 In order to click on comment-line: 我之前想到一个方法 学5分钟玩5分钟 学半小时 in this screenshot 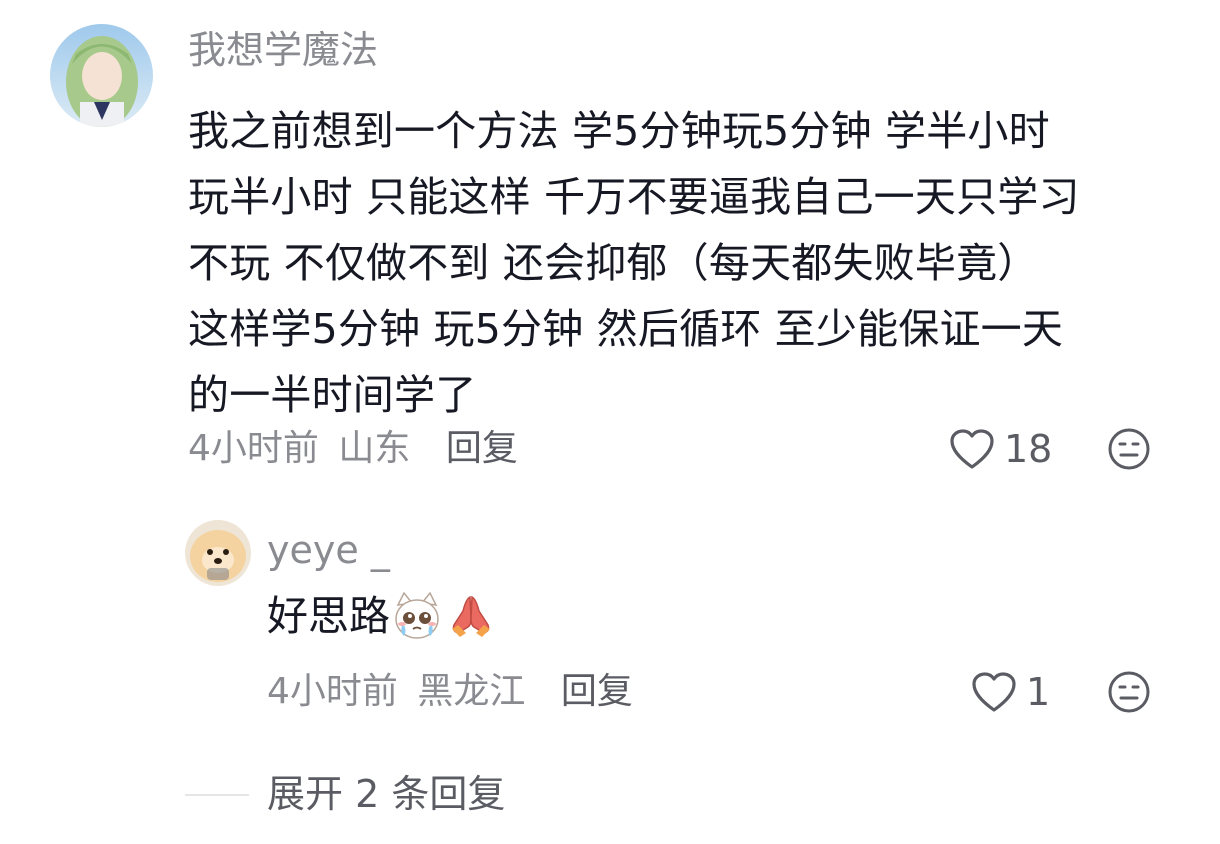, I will do `click(619, 131)`.